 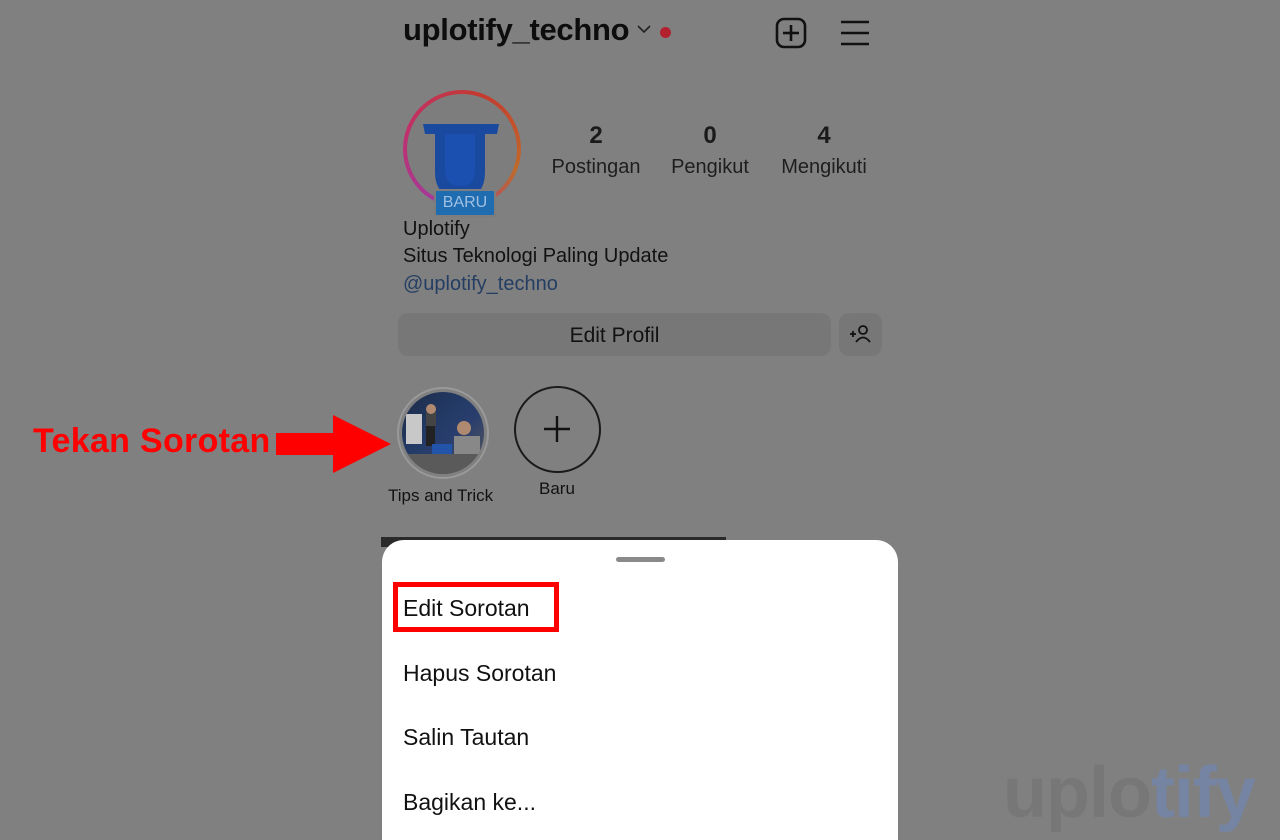 I want to click on stat-followers-value: 0, so click(x=710, y=135).